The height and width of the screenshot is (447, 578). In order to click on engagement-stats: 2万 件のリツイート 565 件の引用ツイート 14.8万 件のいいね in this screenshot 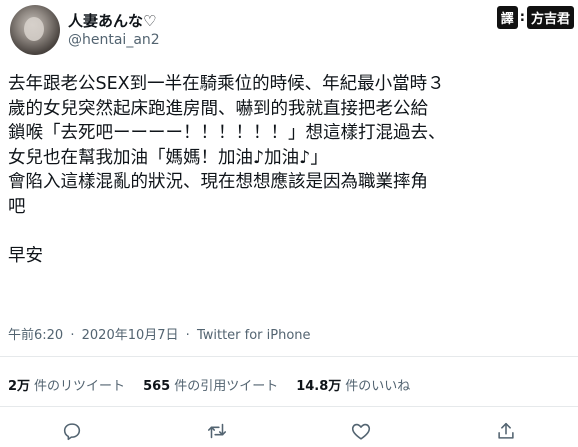, I will do `click(209, 384)`.